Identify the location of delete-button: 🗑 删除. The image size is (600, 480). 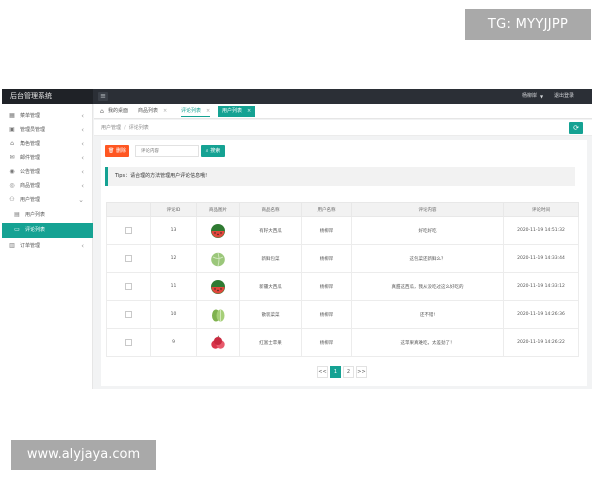
(117, 151).